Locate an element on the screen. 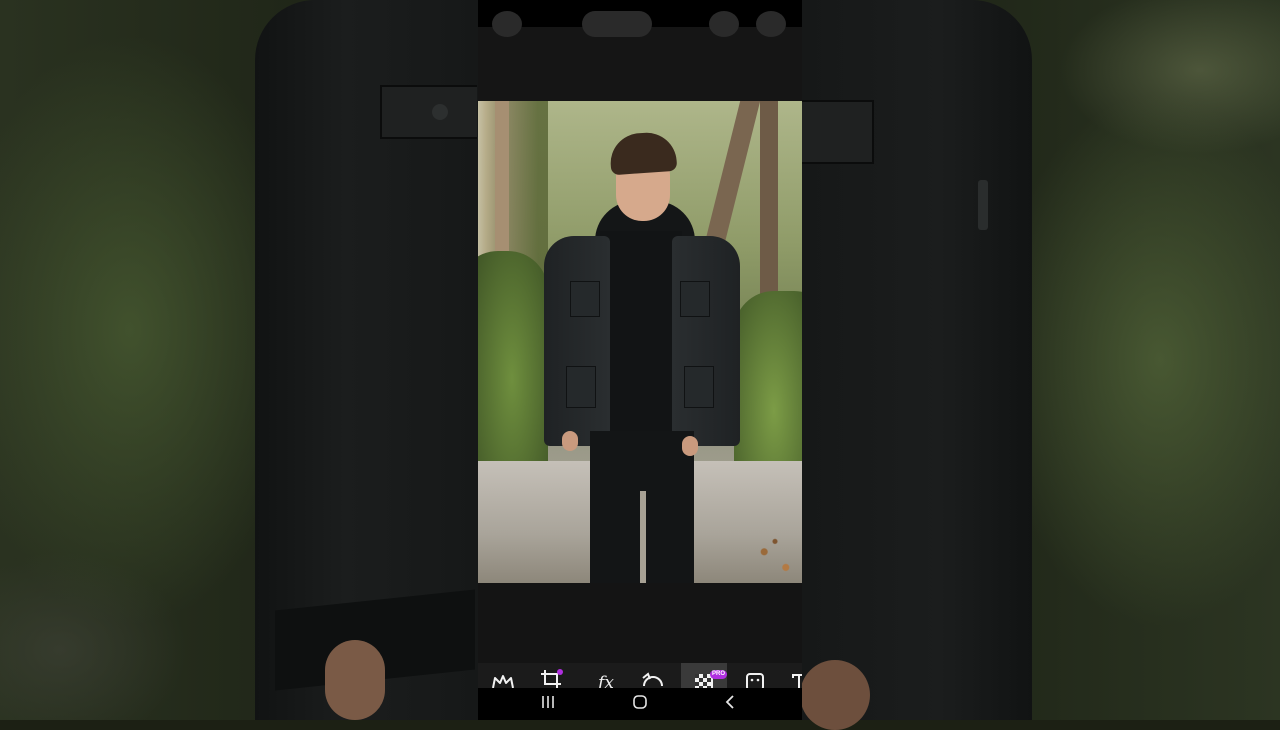 The height and width of the screenshot is (730, 1280). person-jacket-right is located at coordinates (706, 341).